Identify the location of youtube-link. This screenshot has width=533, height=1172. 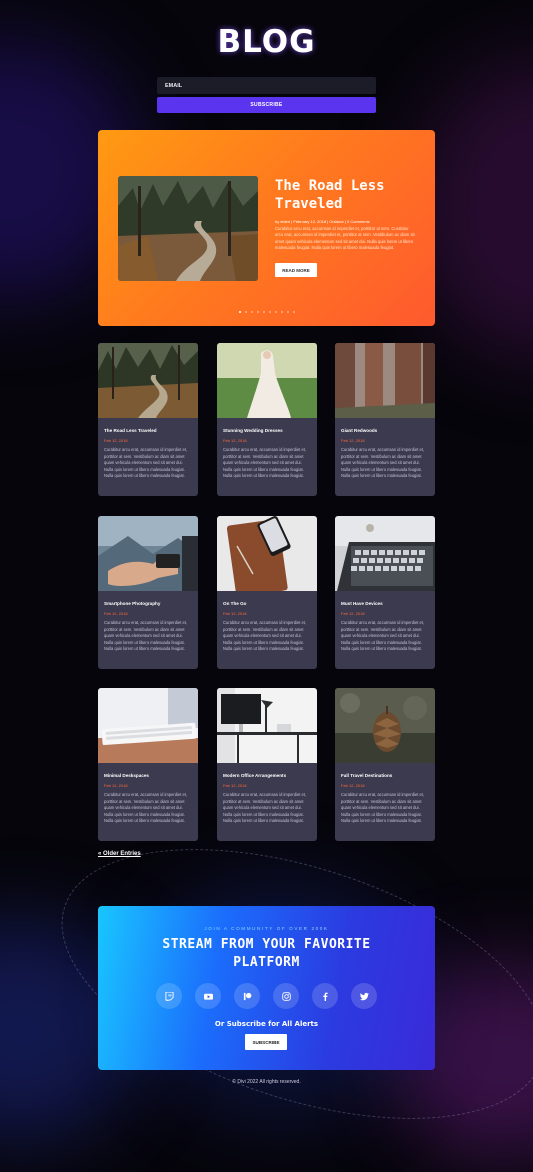
(208, 996).